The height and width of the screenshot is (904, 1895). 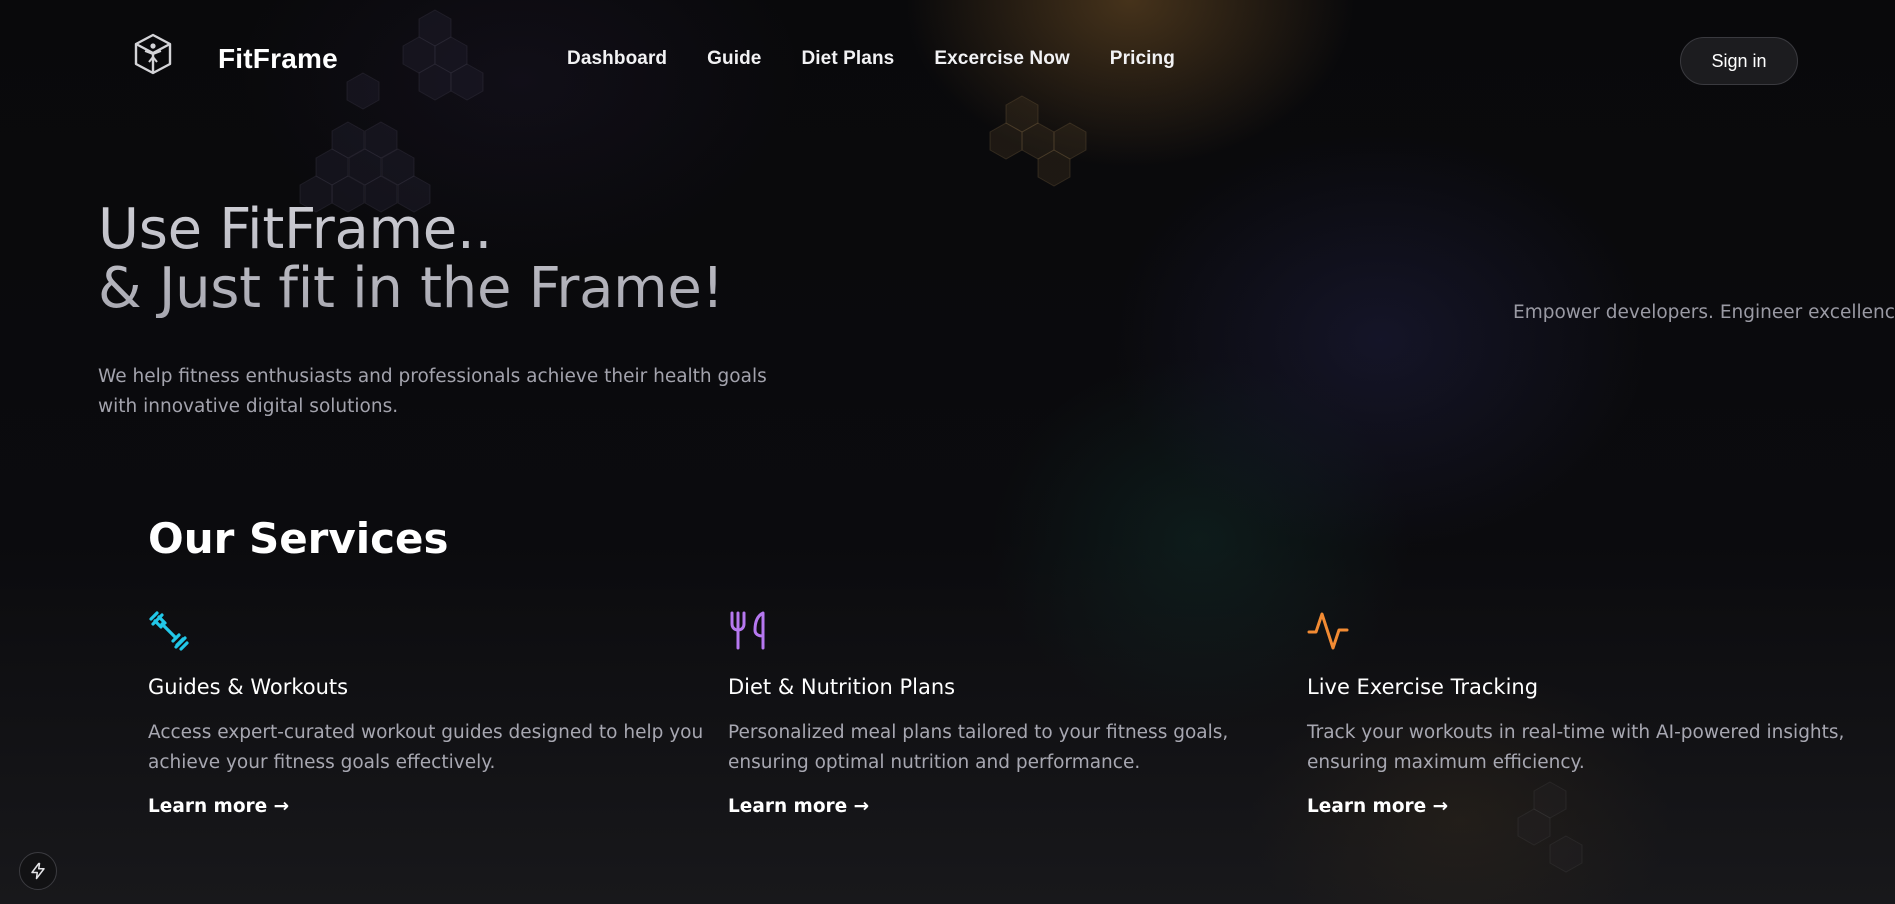 I want to click on service-title: Guides & Workouts, so click(x=248, y=687).